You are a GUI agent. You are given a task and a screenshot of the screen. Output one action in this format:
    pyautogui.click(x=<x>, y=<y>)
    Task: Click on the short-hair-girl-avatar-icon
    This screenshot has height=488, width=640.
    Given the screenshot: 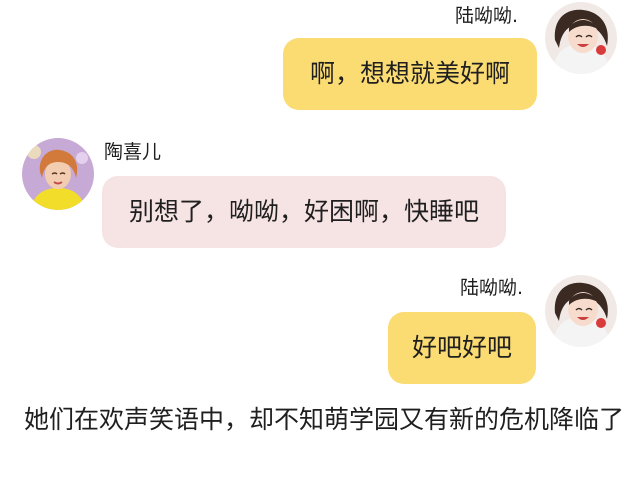 What is the action you would take?
    pyautogui.click(x=58, y=174)
    